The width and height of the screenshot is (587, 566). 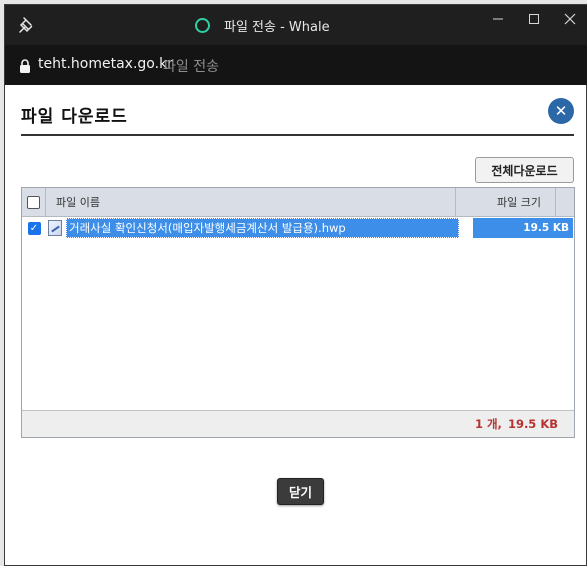 I want to click on minimize-icon, so click(x=498, y=19).